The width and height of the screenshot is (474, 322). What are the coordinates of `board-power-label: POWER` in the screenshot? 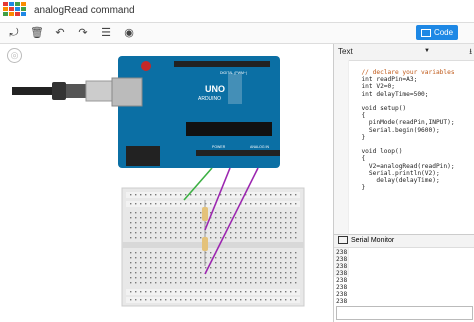 It's located at (219, 147).